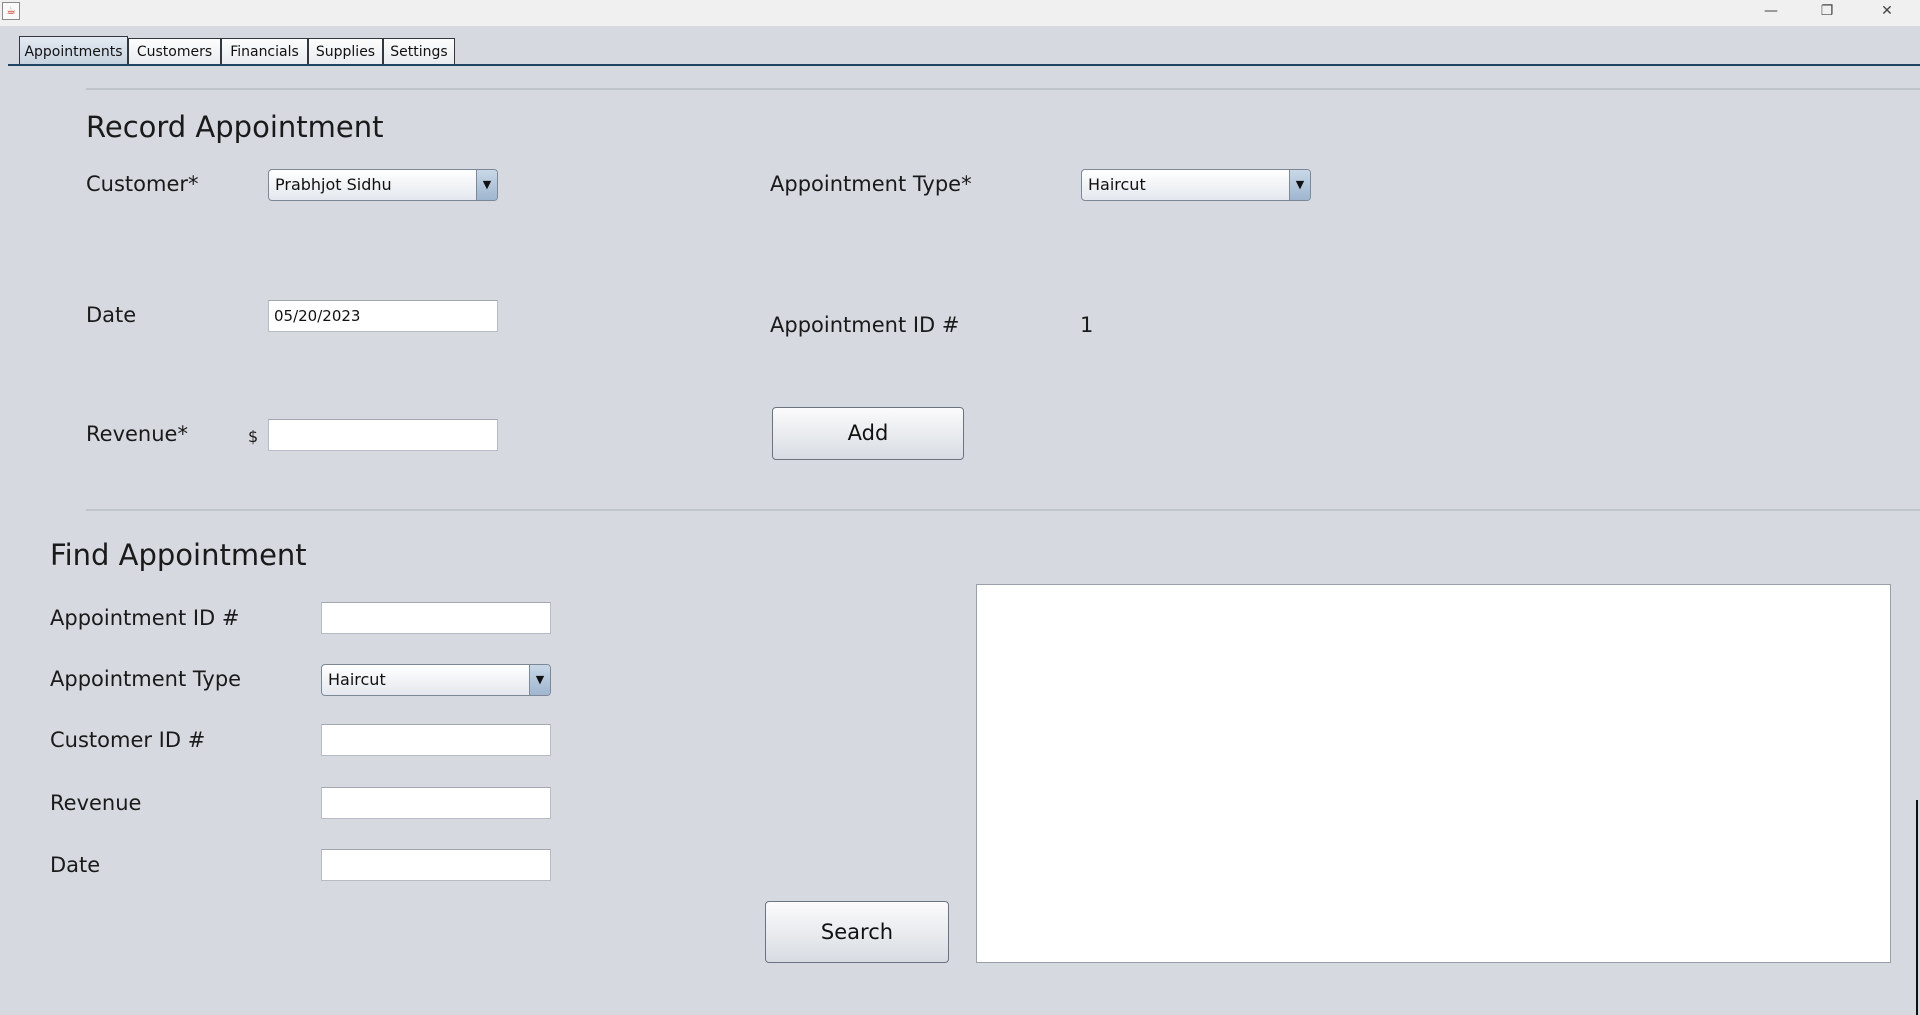 This screenshot has height=1015, width=1920. Describe the element at coordinates (145, 618) in the screenshot. I see `find-appointment-id-label: Appointment ID #` at that location.